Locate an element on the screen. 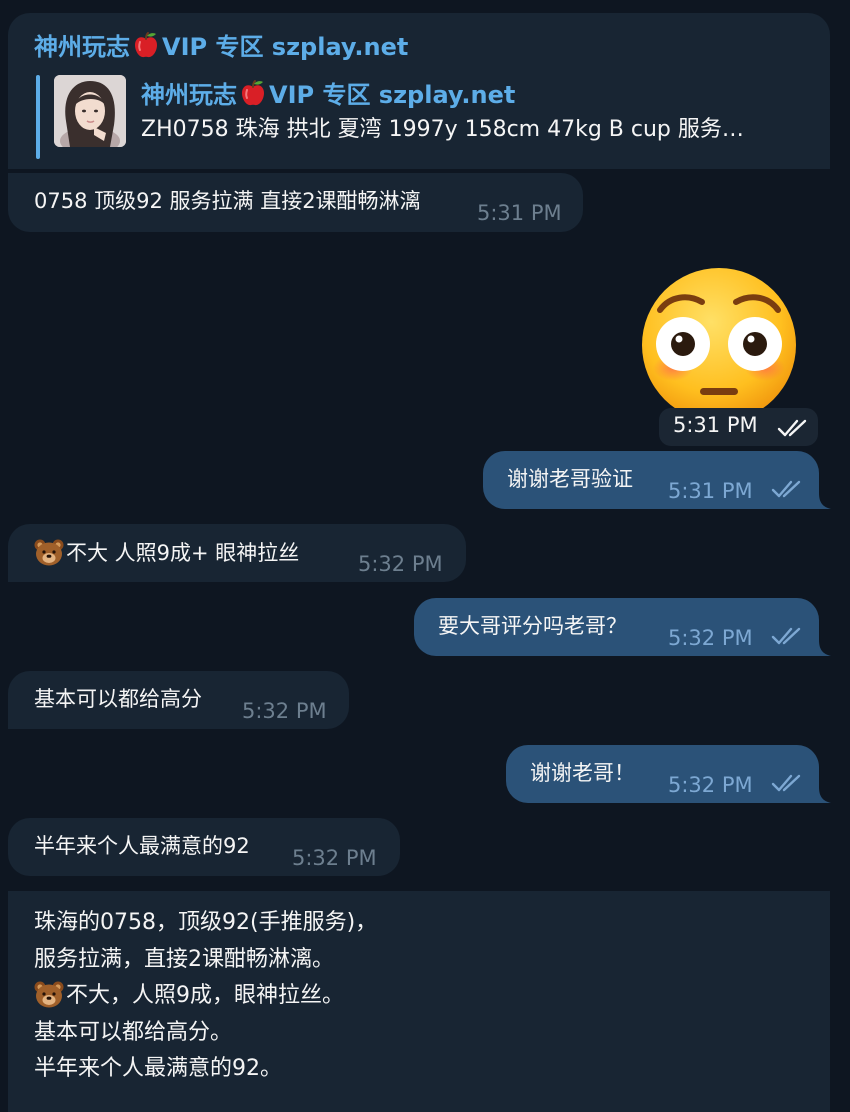  summary-line: 半年来个人最满意的92。 is located at coordinates (158, 1068).